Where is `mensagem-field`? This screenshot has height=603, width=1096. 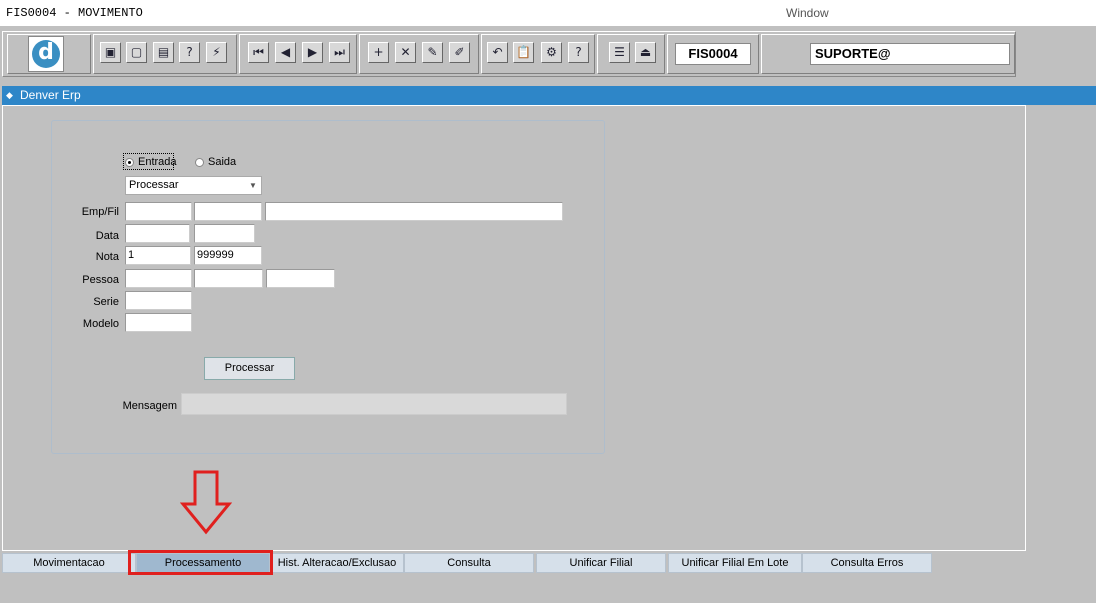 mensagem-field is located at coordinates (374, 404).